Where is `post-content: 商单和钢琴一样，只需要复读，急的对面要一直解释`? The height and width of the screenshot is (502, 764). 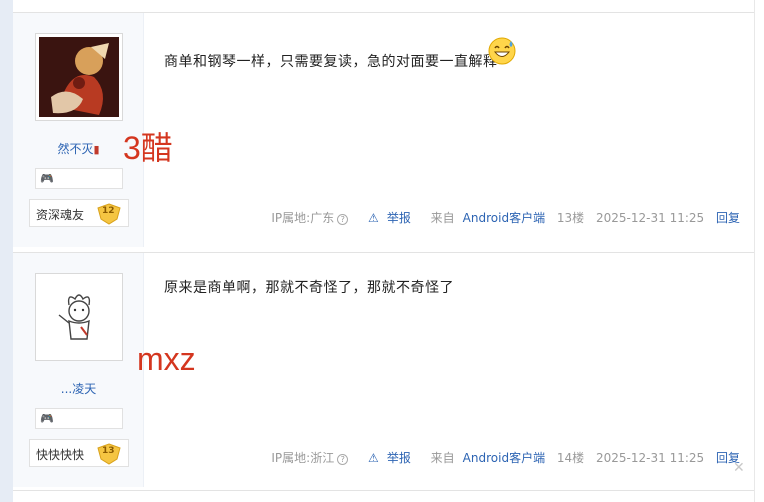
post-content: 商单和钢琴一样，只需要复读，急的对面要一直解释 is located at coordinates (331, 62).